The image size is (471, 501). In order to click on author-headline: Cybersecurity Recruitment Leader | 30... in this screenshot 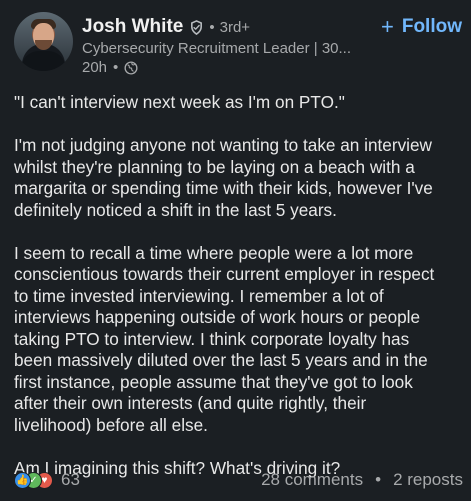, I will do `click(217, 48)`.